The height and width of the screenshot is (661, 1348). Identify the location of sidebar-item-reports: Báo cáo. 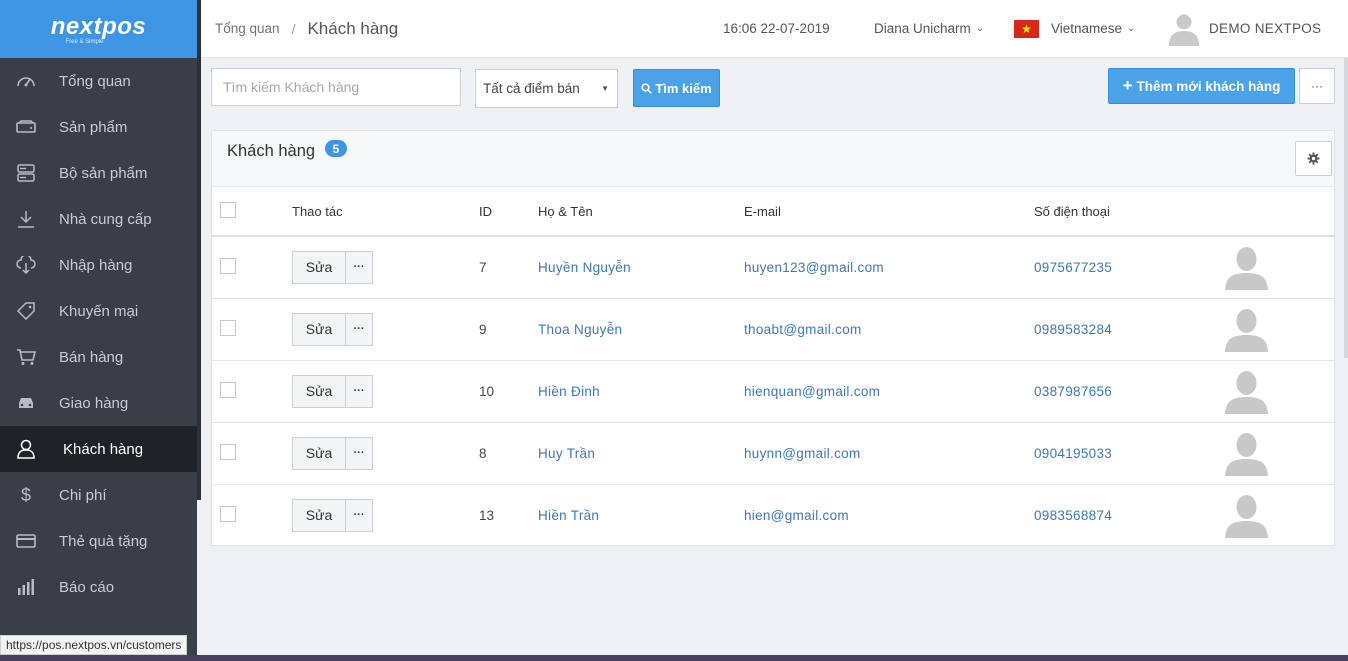
(98, 587).